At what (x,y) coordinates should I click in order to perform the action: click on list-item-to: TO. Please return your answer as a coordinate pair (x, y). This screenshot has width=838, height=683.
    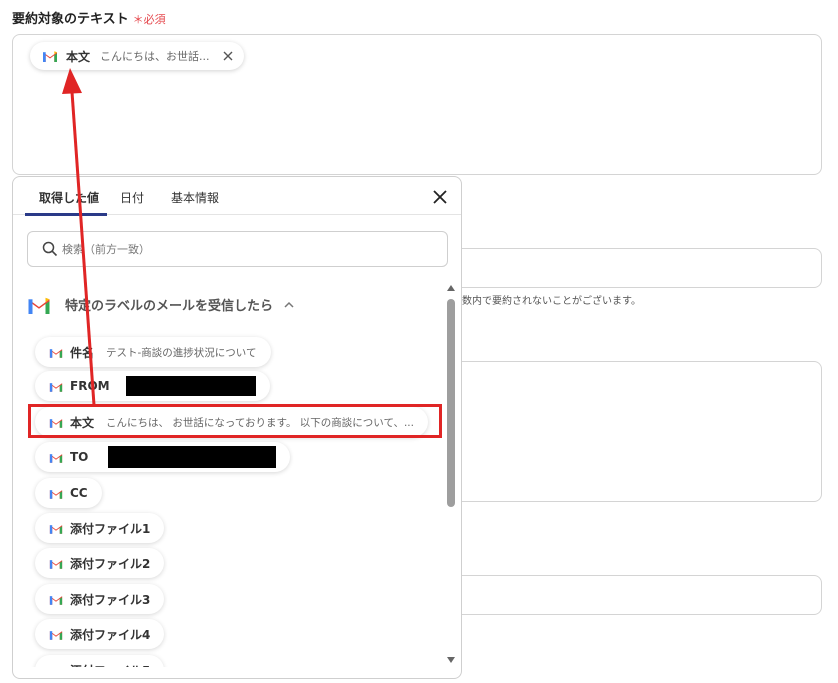
    Looking at the image, I should click on (163, 457).